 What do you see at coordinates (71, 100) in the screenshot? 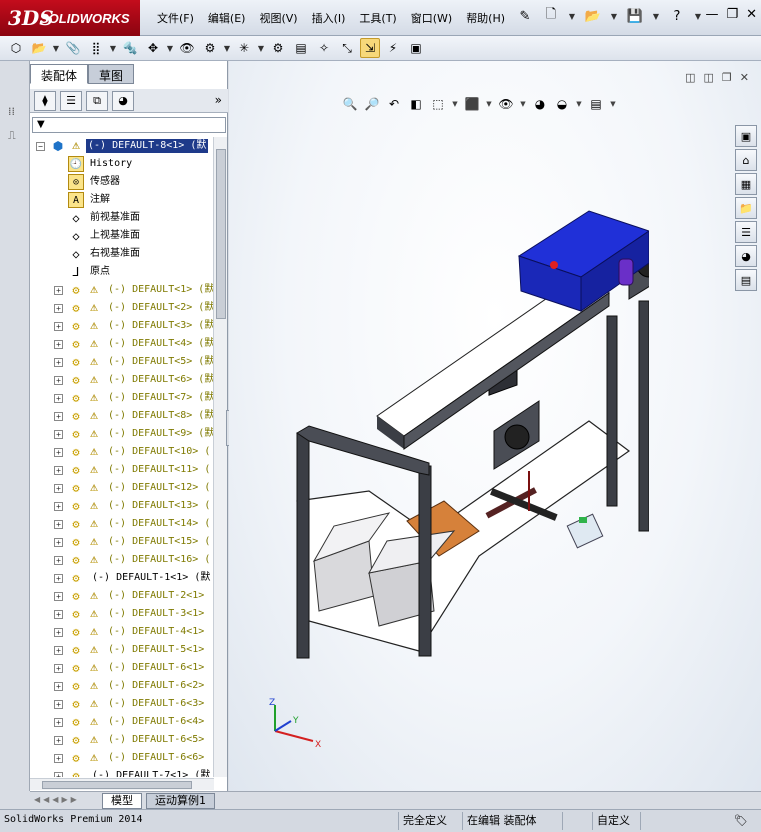
I see `property-manager-icon: ☰` at bounding box center [71, 100].